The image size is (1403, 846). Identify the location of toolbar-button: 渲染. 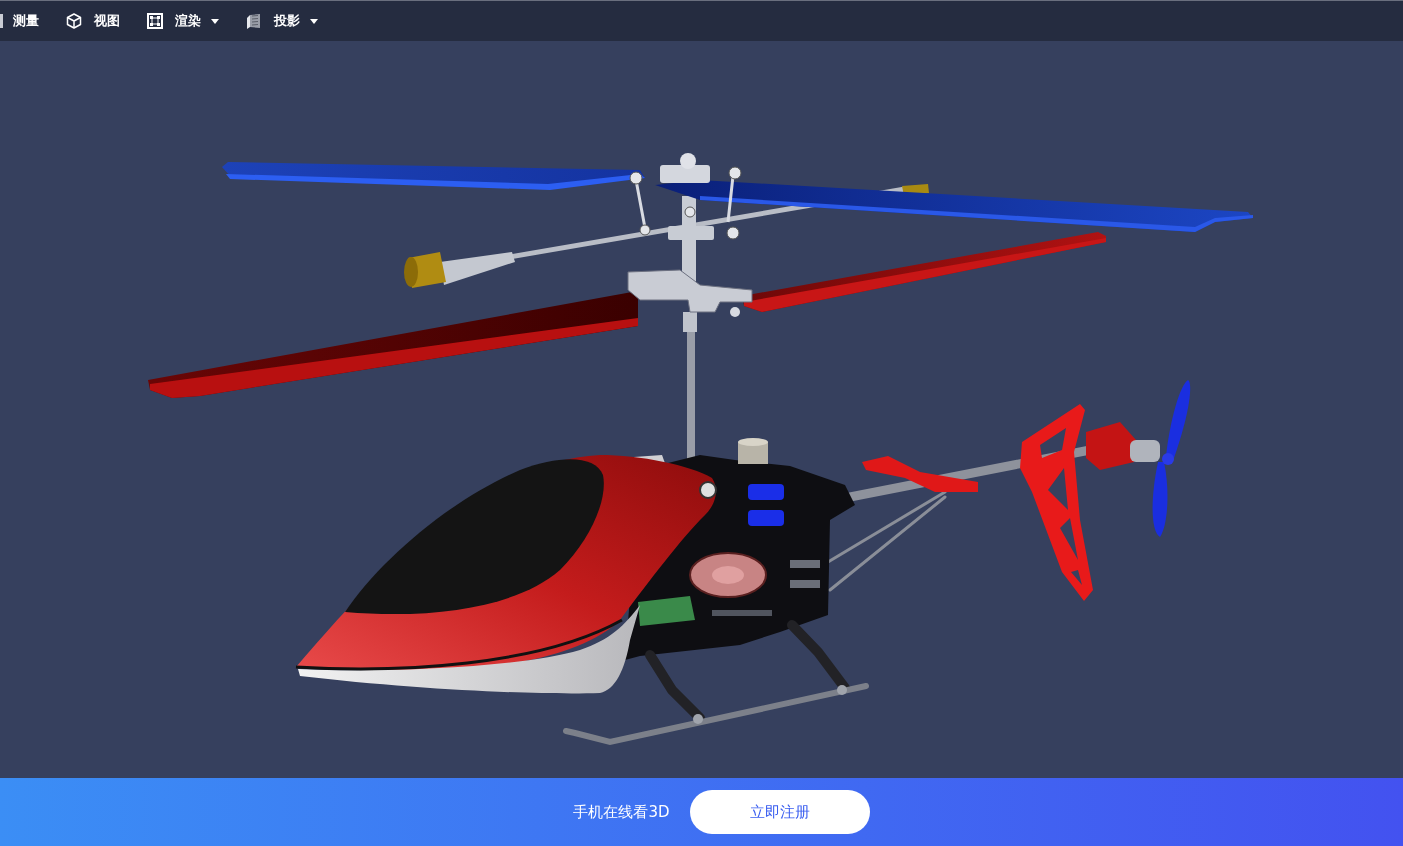
(183, 21).